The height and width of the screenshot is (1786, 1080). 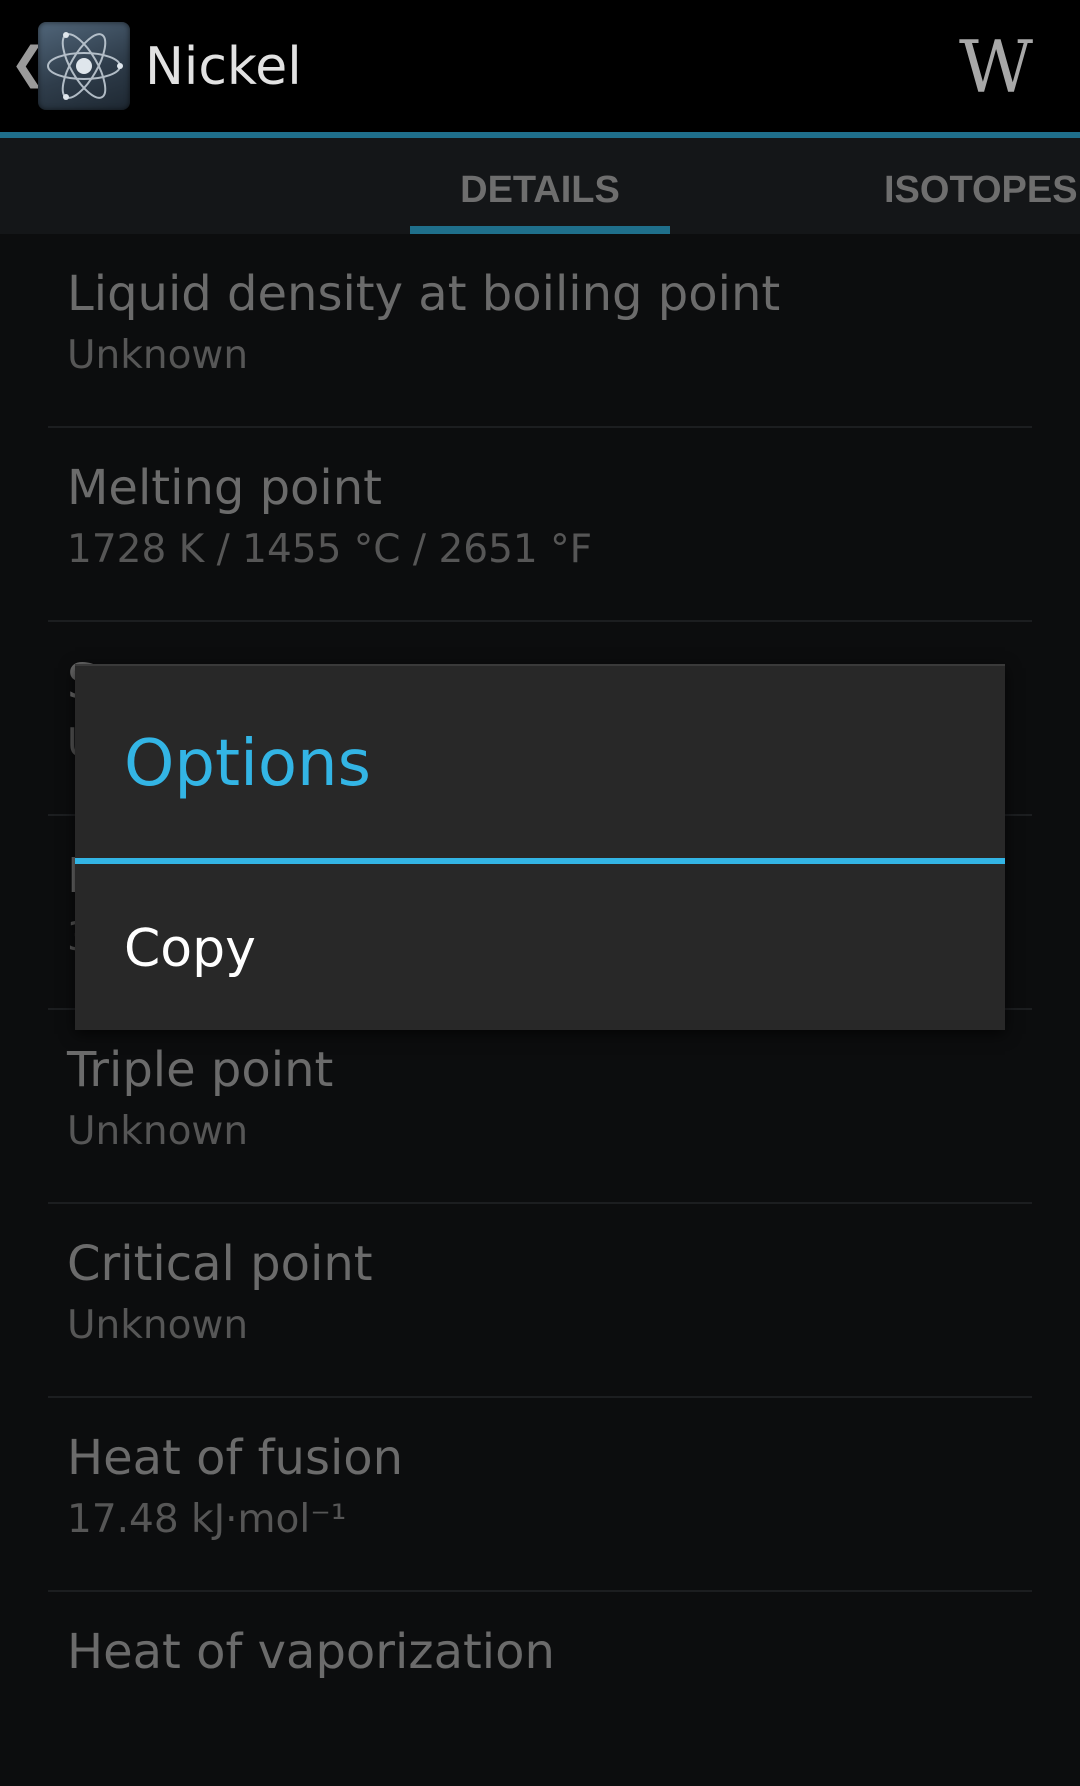 What do you see at coordinates (247, 764) in the screenshot?
I see `dialog-title: Options` at bounding box center [247, 764].